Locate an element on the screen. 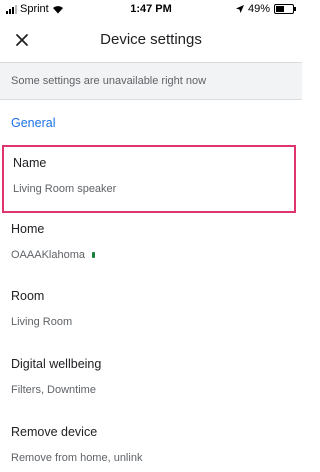 This screenshot has height=472, width=320. status-bar: Sprint 1:47 PM 49% is located at coordinates (151, 9).